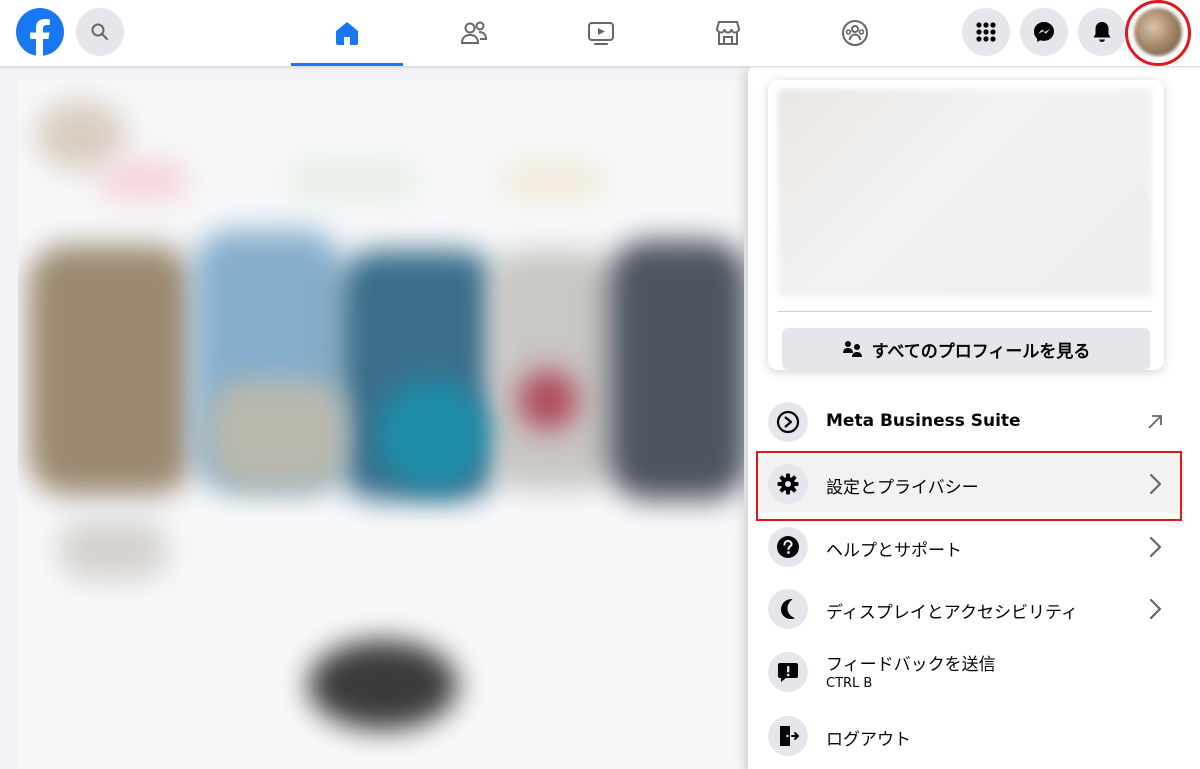 Image resolution: width=1200 pixels, height=769 pixels. What do you see at coordinates (868, 740) in the screenshot?
I see `menu-item-label: ログアウト` at bounding box center [868, 740].